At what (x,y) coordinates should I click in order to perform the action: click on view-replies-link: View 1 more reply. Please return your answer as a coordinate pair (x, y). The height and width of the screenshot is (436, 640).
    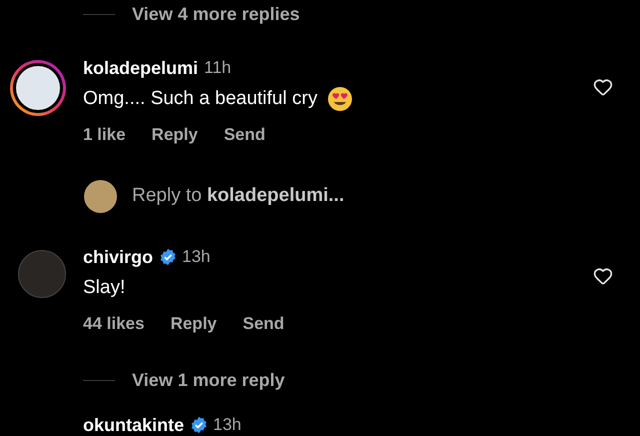
    Looking at the image, I should click on (208, 380).